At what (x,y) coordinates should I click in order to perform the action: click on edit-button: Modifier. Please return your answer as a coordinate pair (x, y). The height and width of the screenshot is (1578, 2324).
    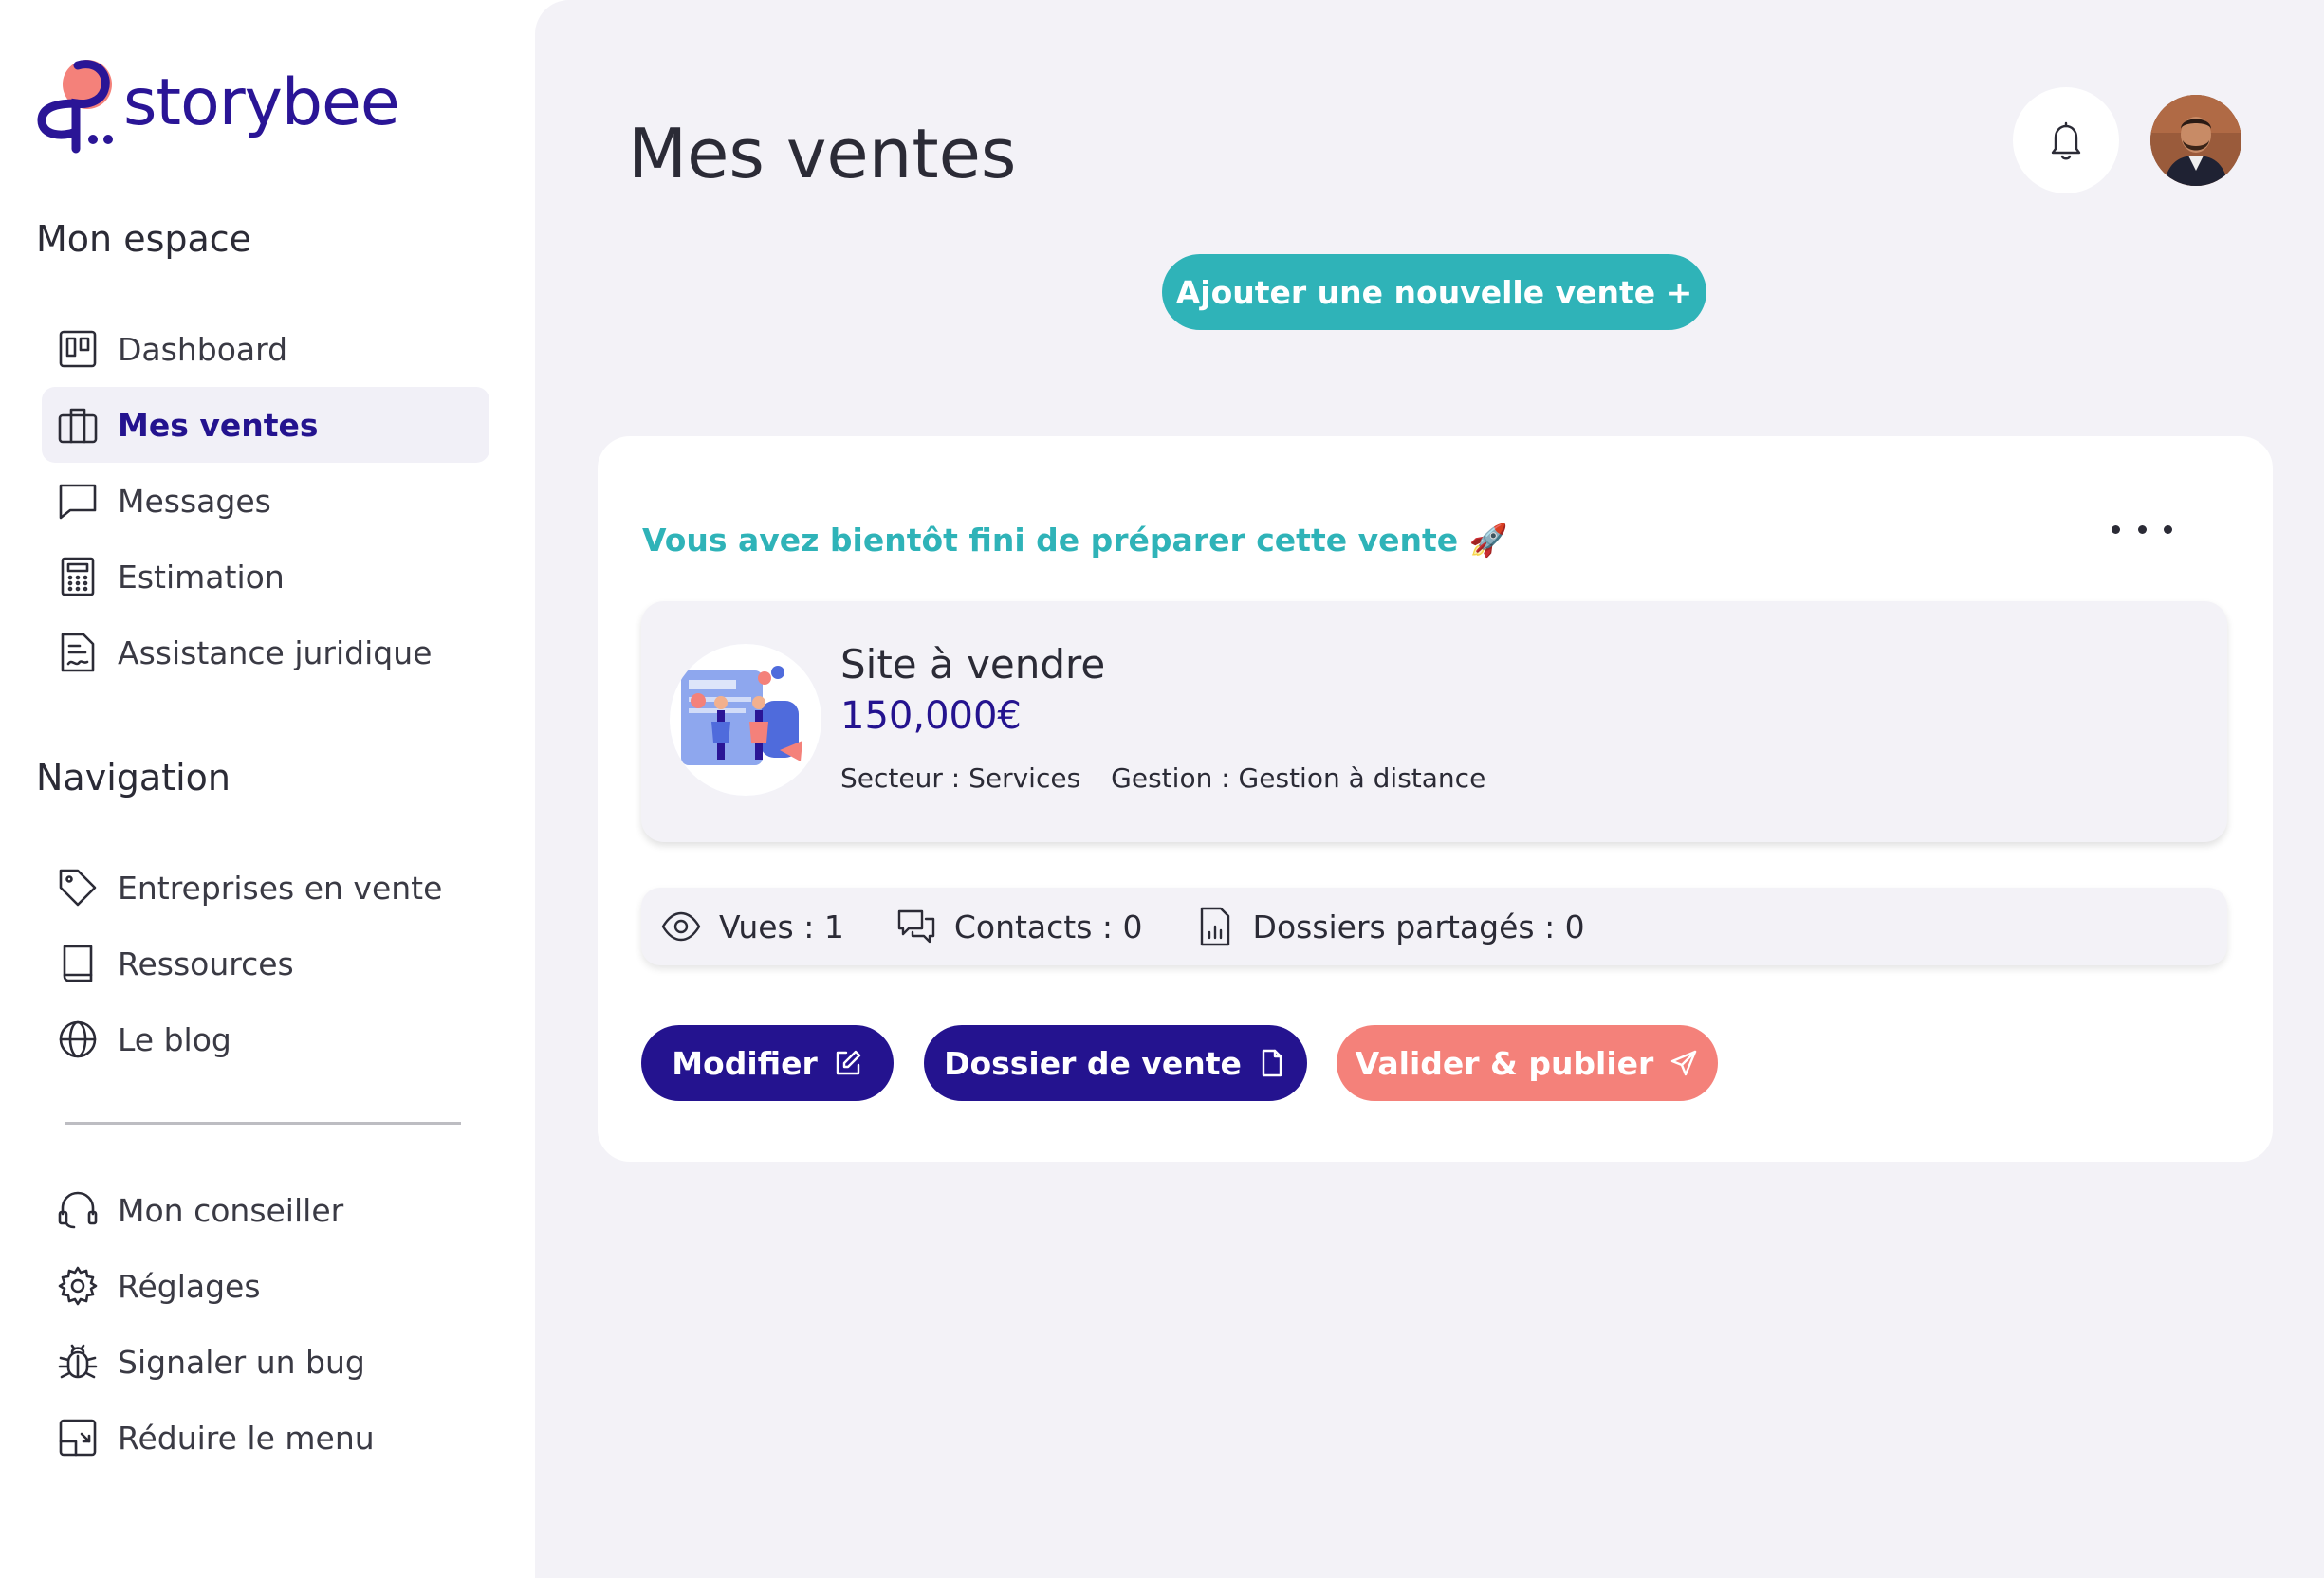
    Looking at the image, I should click on (768, 1063).